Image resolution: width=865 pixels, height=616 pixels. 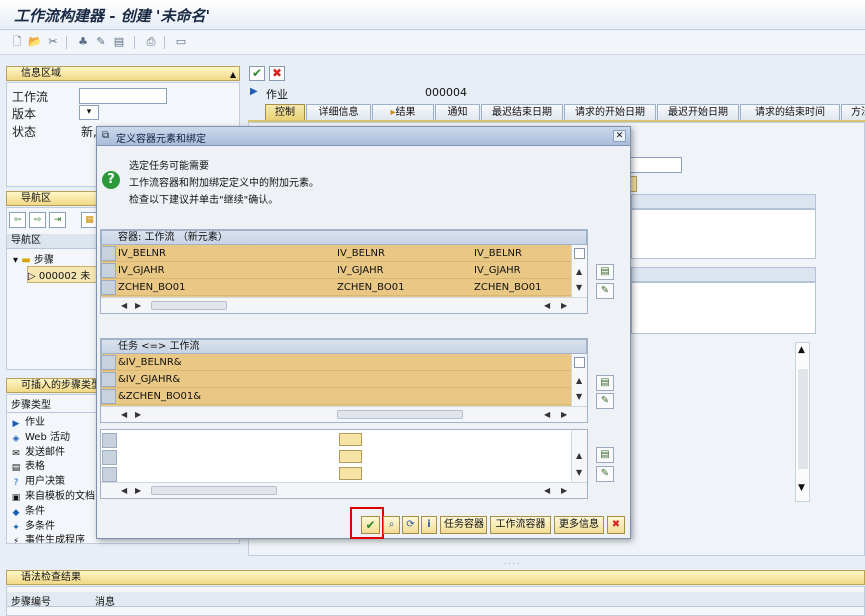 I want to click on tools-icon: ✂, so click(x=53, y=42).